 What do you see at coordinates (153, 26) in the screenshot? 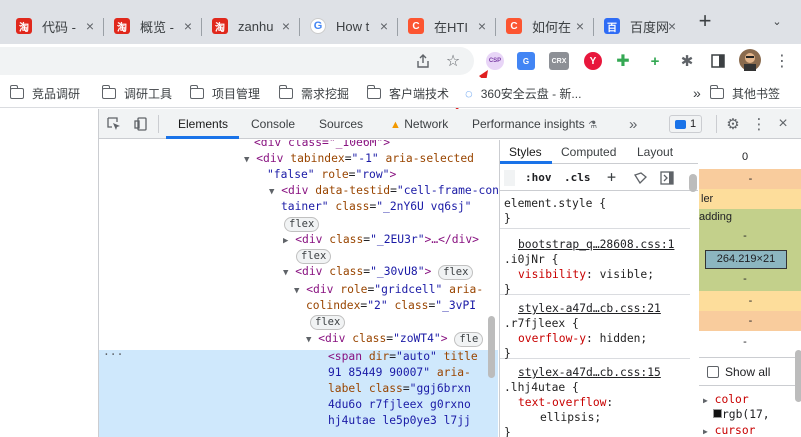
I see `browser-tab: 淘 概览 - ×` at bounding box center [153, 26].